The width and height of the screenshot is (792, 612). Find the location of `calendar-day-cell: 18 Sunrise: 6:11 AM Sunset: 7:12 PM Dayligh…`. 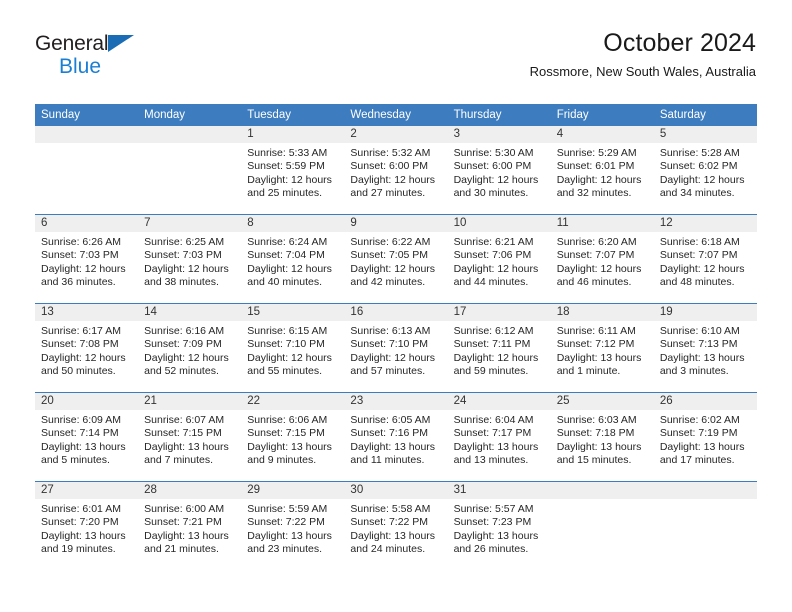

calendar-day-cell: 18 Sunrise: 6:11 AM Sunset: 7:12 PM Dayligh… is located at coordinates (602, 348).